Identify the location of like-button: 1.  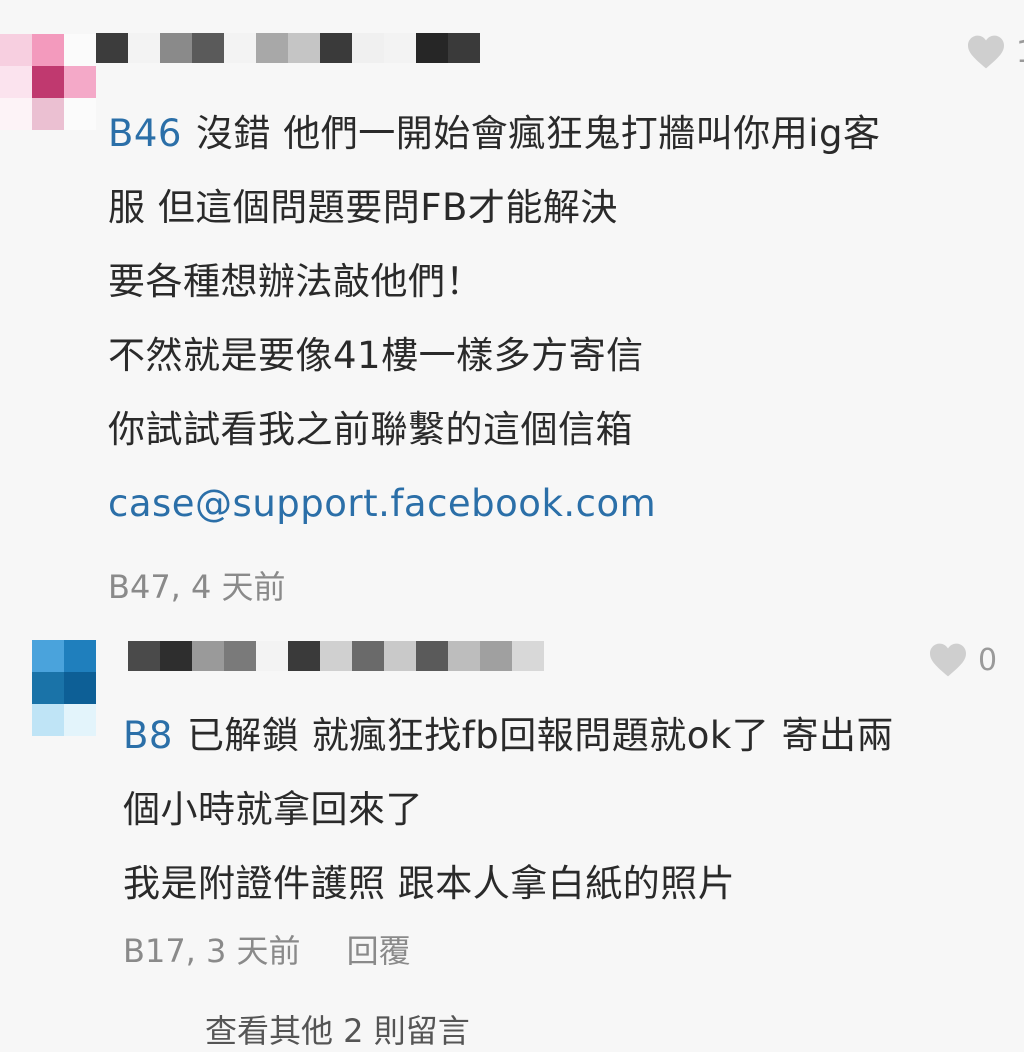
(995, 52).